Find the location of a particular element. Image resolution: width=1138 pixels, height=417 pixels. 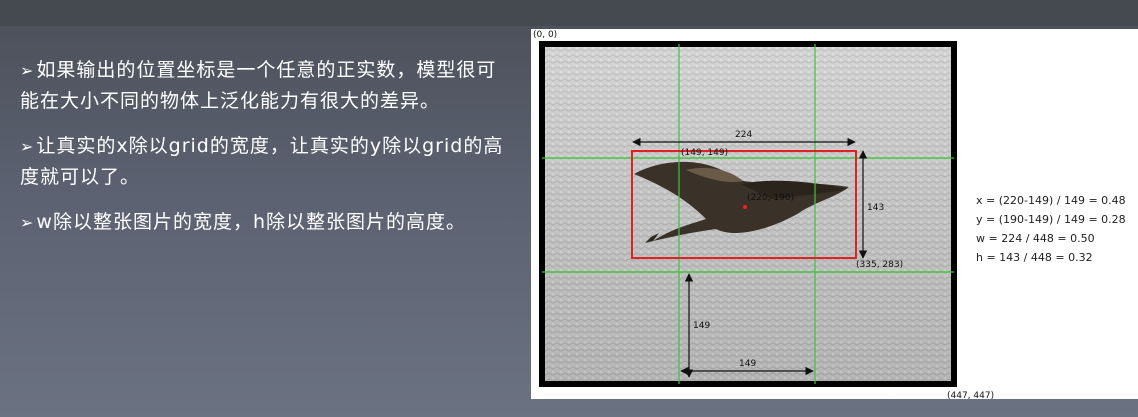

formula-h: h = 143 / 448 = 0.32 is located at coordinates (1034, 257).